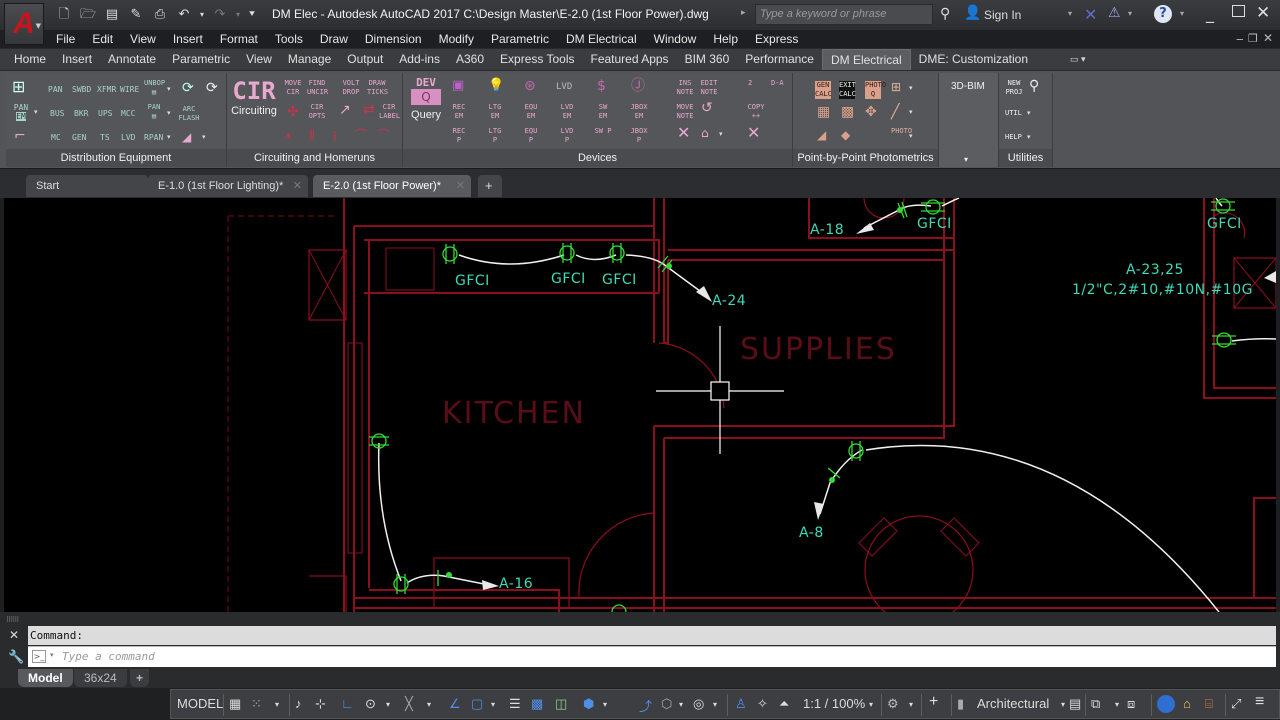  What do you see at coordinates (973, 60) in the screenshot?
I see `ribbon-tab-dme-customization: DME: Customization` at bounding box center [973, 60].